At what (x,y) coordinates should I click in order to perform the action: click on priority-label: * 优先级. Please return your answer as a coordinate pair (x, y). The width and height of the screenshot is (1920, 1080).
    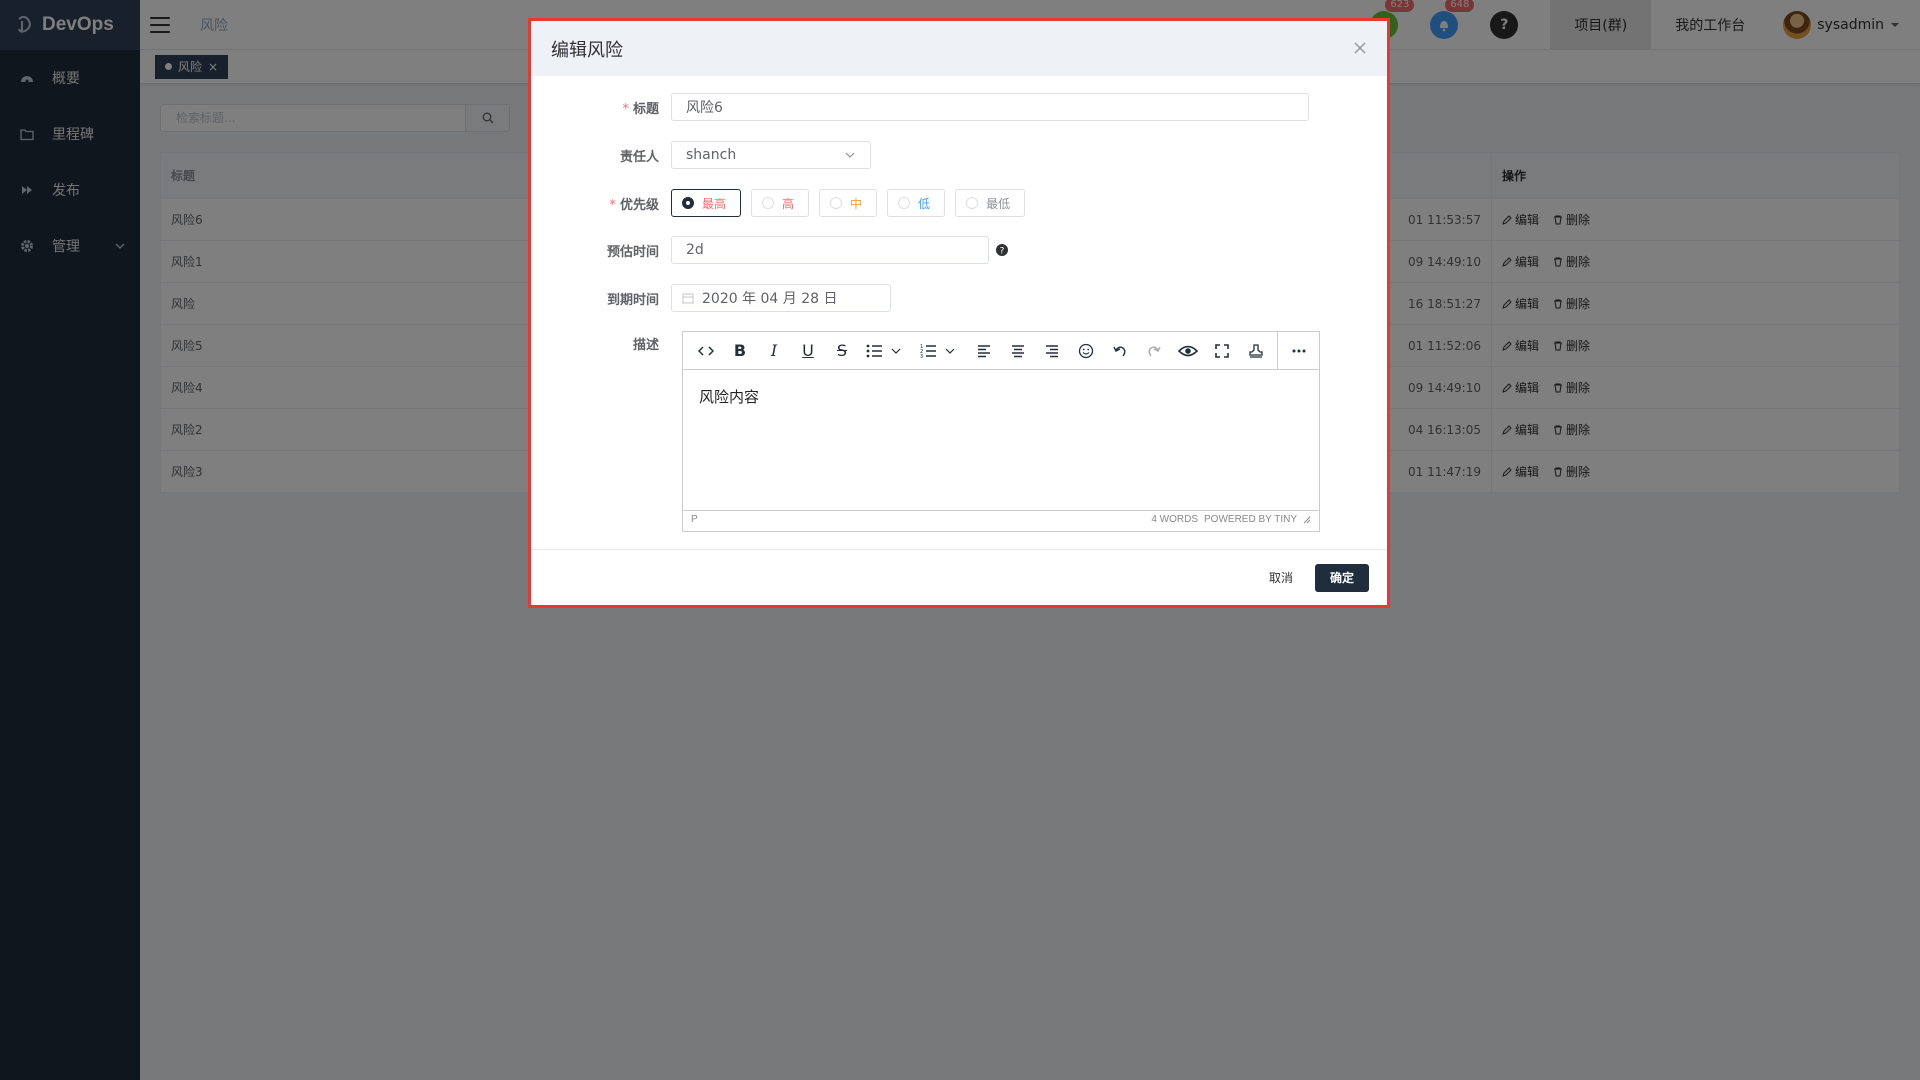
    Looking at the image, I should click on (634, 205).